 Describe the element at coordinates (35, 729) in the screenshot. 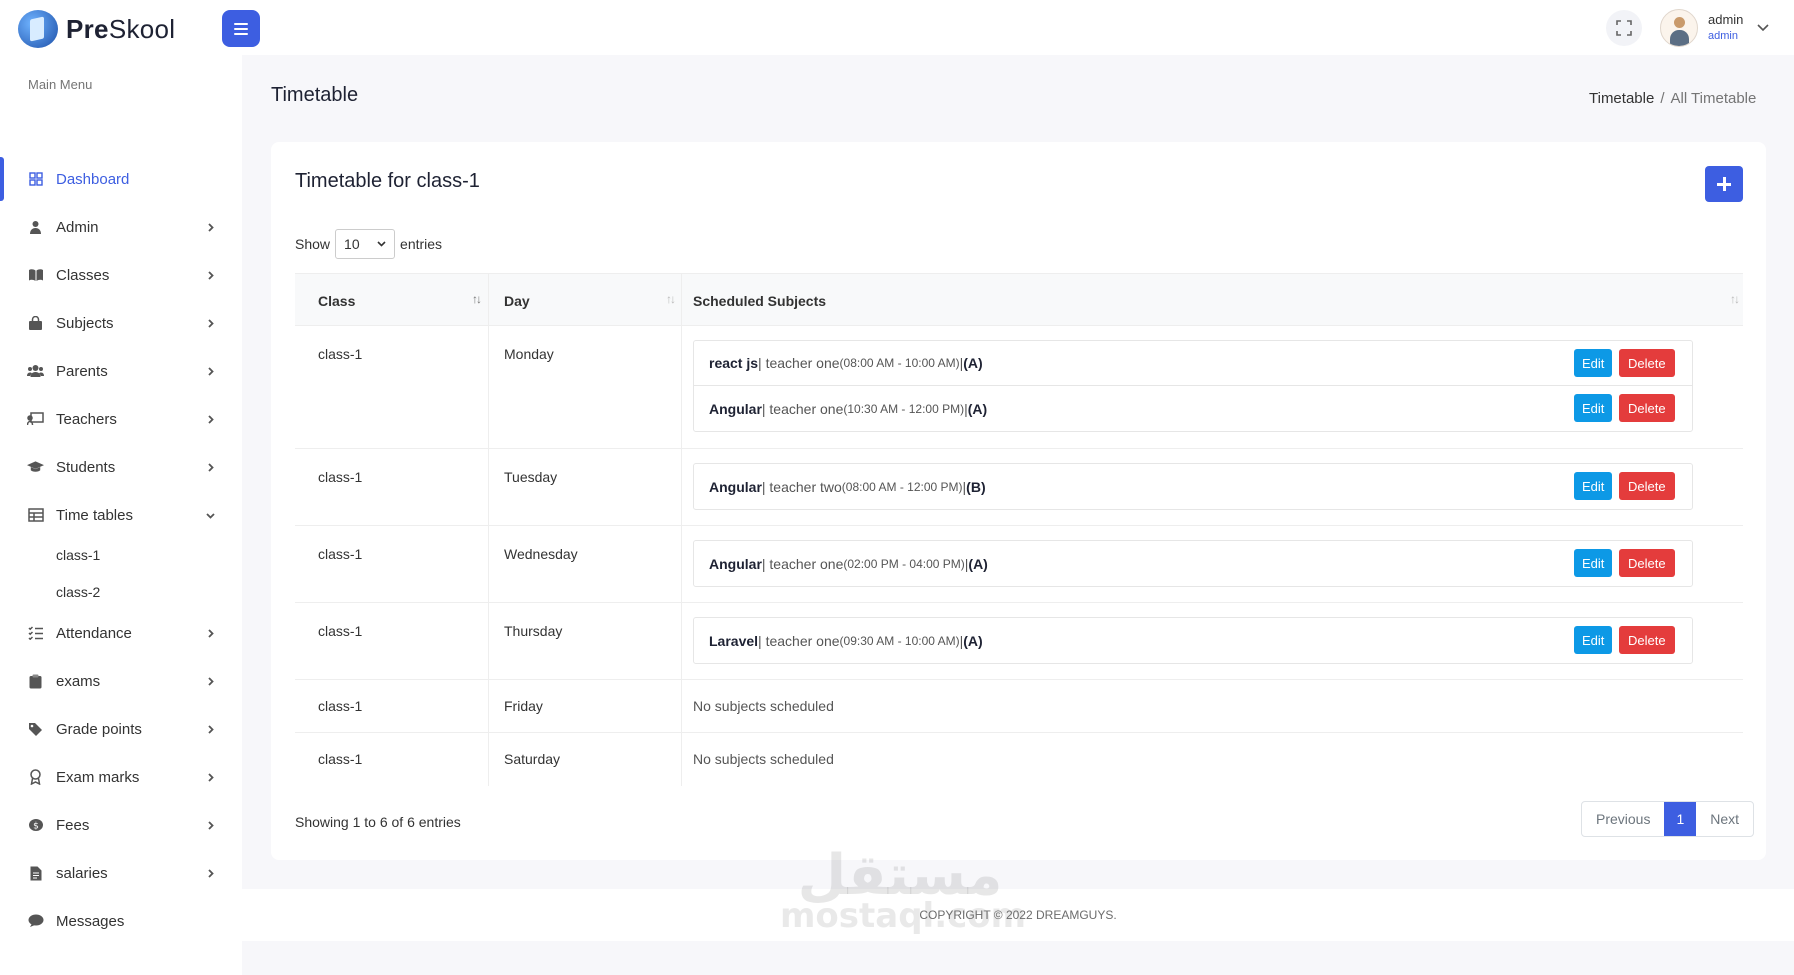

I see `tag-icon` at that location.